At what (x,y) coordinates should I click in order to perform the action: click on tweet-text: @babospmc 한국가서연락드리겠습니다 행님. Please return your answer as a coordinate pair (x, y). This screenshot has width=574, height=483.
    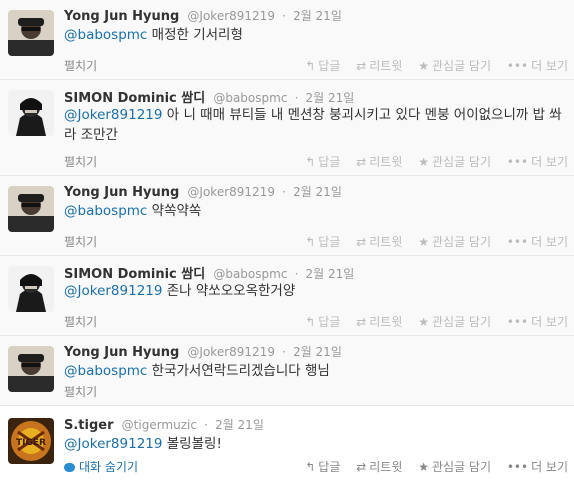
    Looking at the image, I should click on (314, 371).